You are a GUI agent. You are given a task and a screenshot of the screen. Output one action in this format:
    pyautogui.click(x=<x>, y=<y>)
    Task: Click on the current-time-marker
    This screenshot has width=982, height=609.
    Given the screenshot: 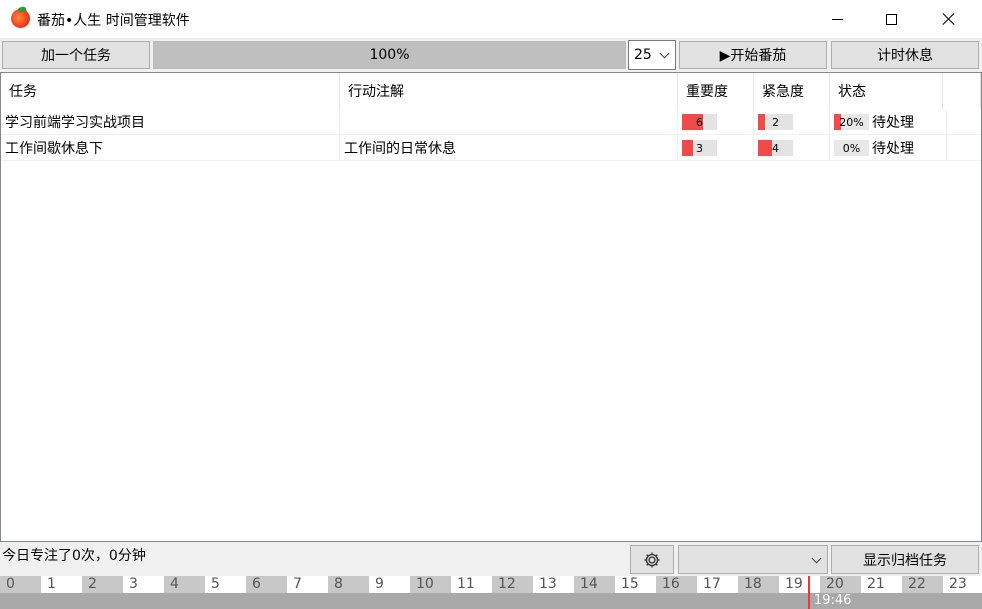 What is the action you would take?
    pyautogui.click(x=809, y=592)
    